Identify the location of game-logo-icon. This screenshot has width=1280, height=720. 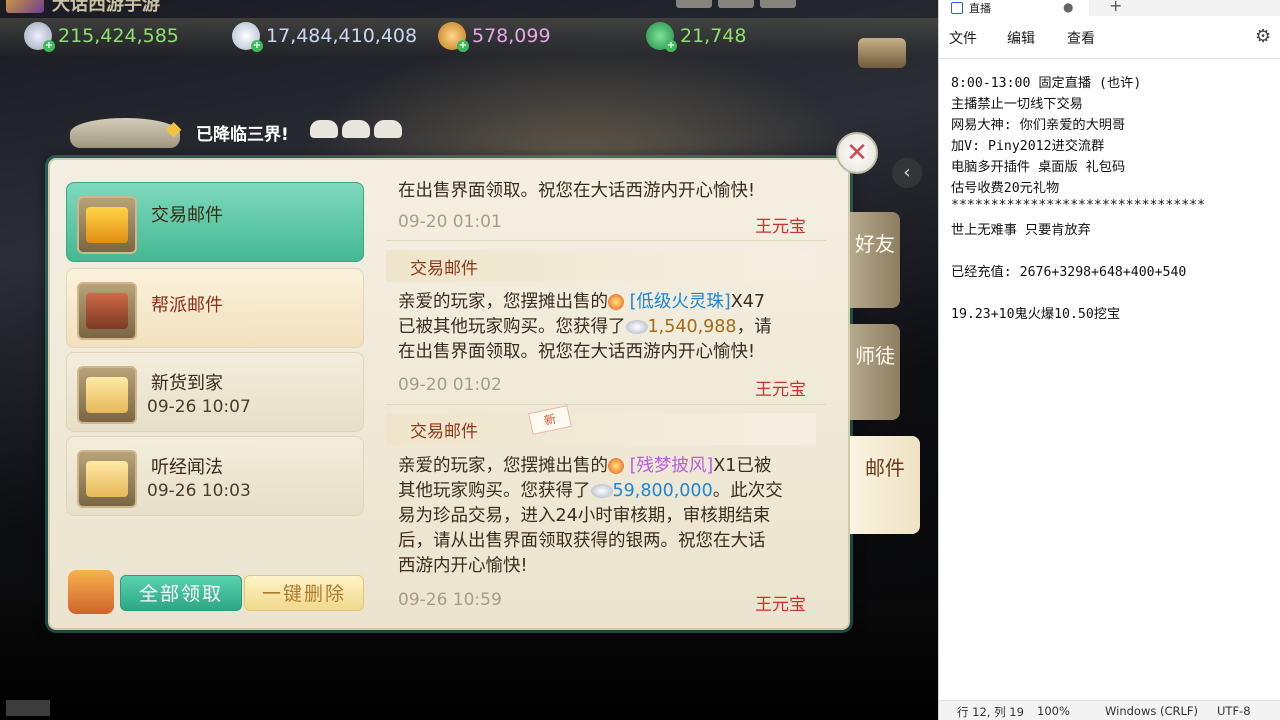
(25, 6).